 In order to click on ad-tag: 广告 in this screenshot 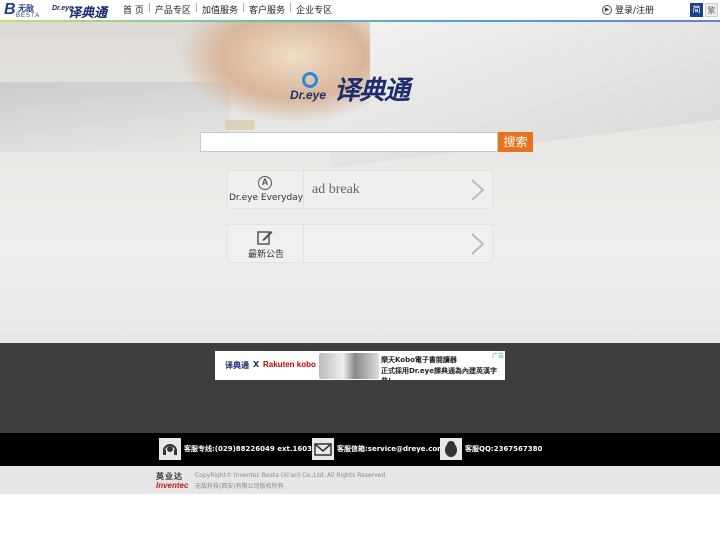, I will do `click(498, 355)`.